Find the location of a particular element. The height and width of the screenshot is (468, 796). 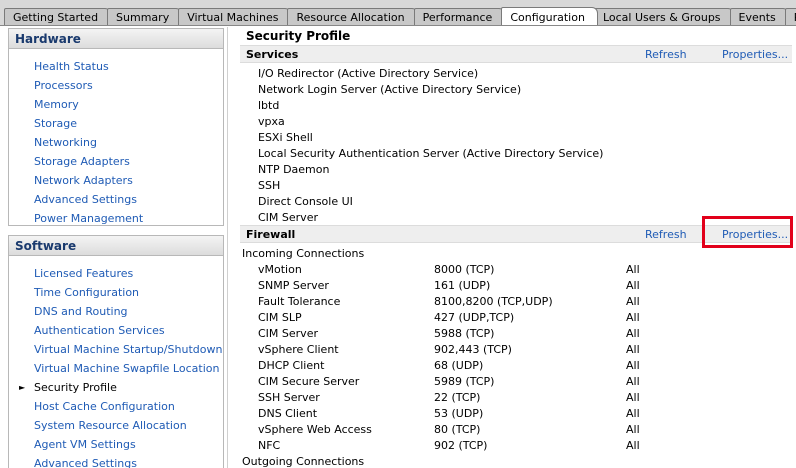

tab-getting-started: Getting Started is located at coordinates (58, 16).